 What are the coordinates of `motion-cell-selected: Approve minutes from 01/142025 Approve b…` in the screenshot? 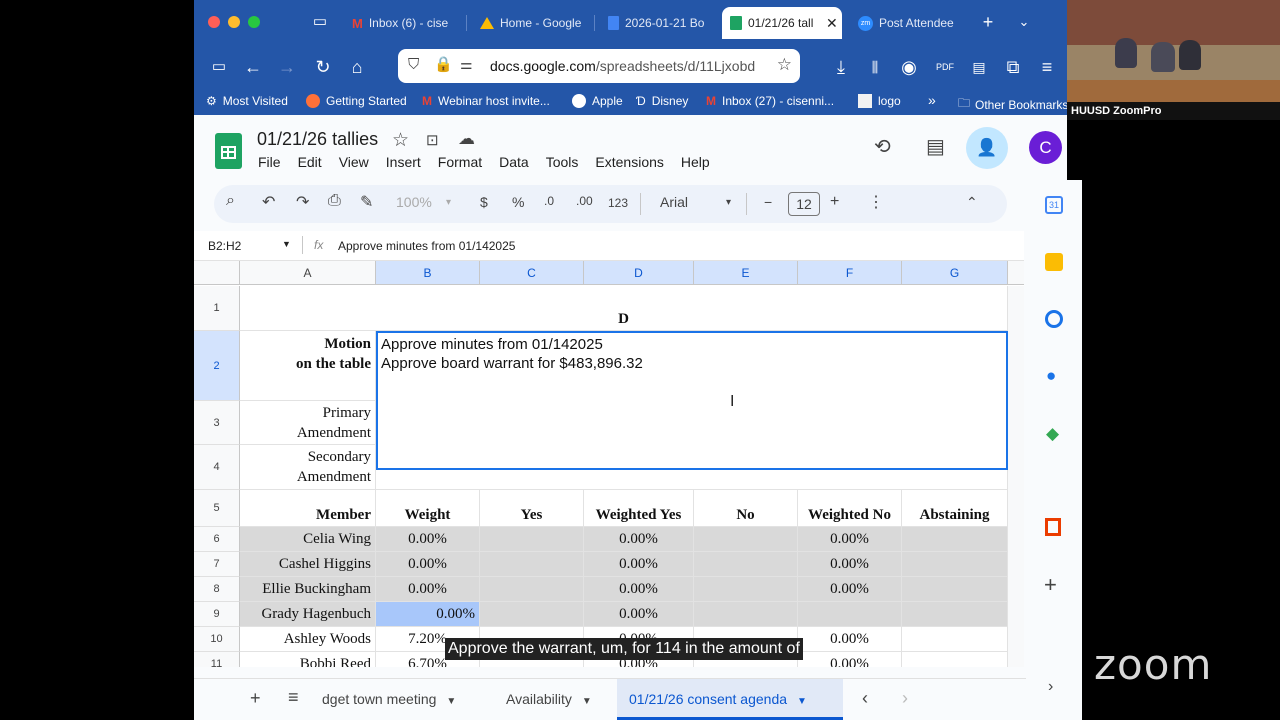 It's located at (692, 400).